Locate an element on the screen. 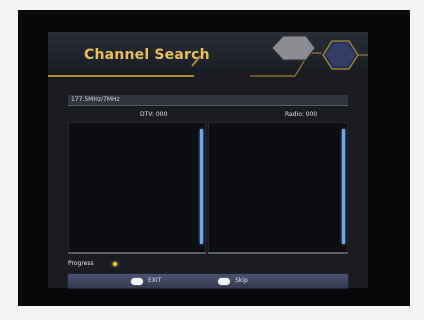 This screenshot has height=320, width=424. remote-key-icon is located at coordinates (224, 281).